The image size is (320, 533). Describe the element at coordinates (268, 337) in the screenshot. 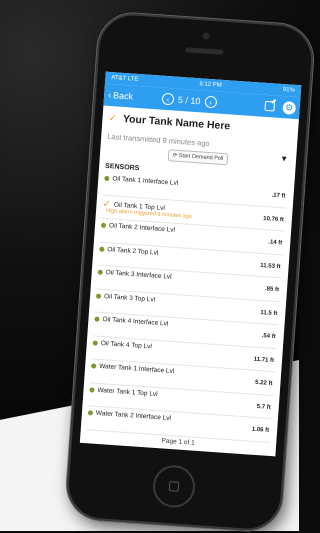

I see `sensor-value: .54 ft` at that location.